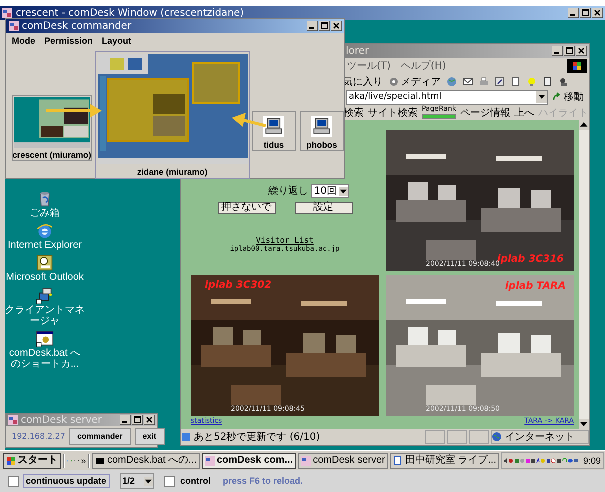 The image size is (605, 492). What do you see at coordinates (358, 51) in the screenshot?
I see `window-title: lorer` at bounding box center [358, 51].